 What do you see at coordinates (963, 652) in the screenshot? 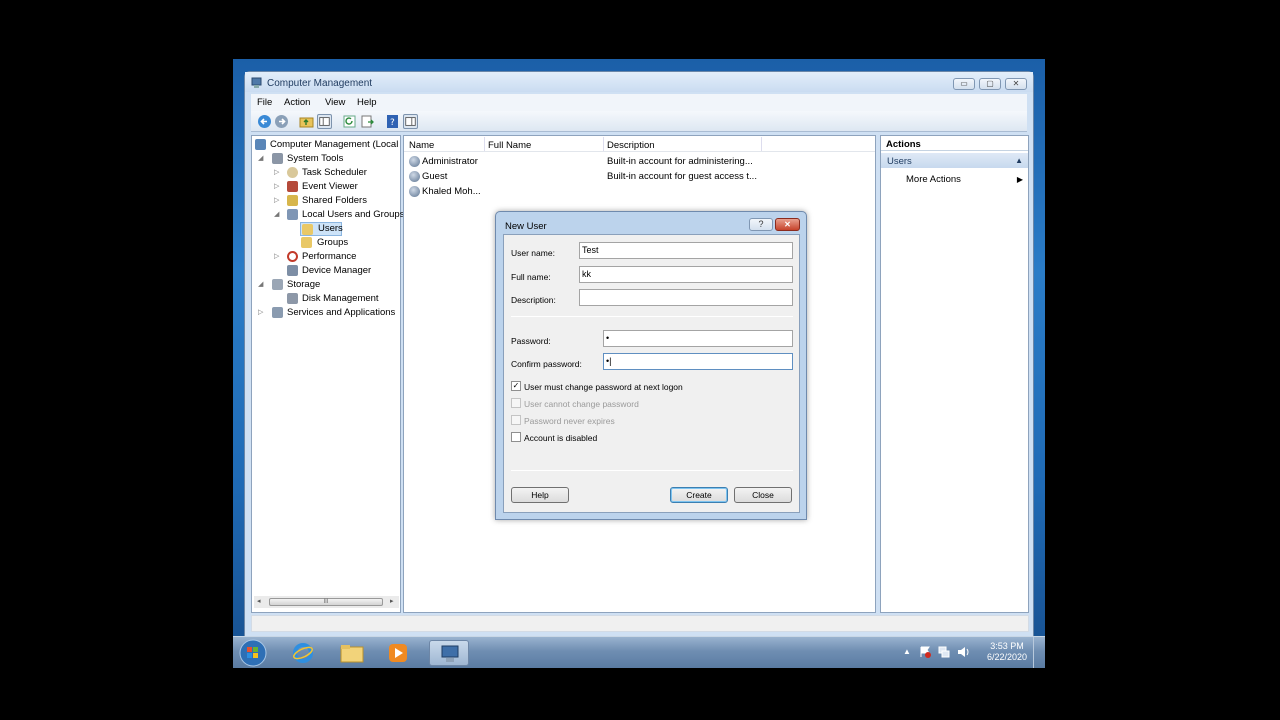
I see `volume-icon` at bounding box center [963, 652].